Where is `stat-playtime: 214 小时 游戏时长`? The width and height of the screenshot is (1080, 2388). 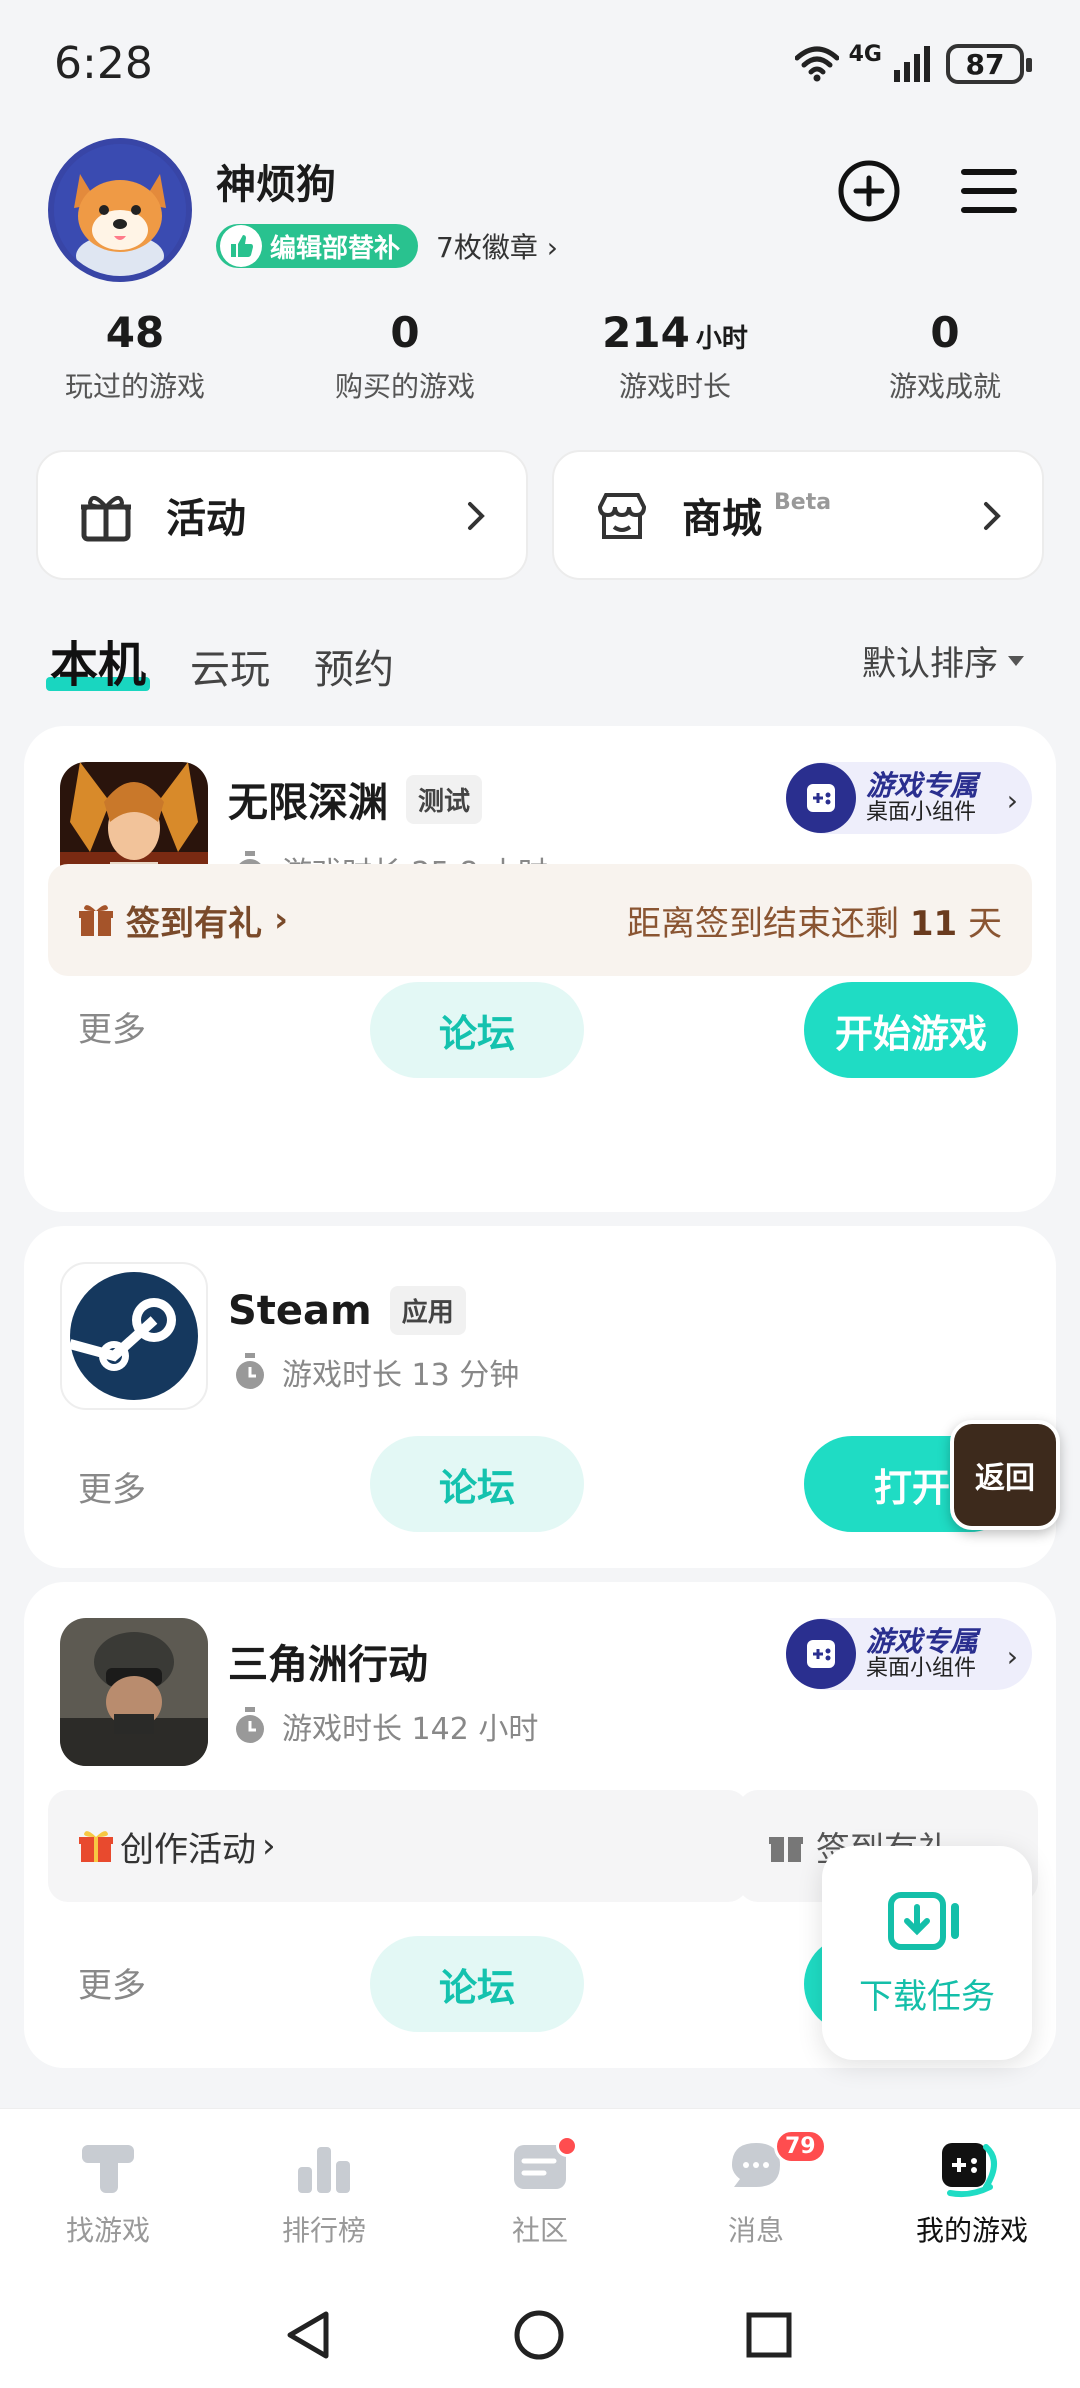
stat-playtime: 214 小时 游戏时长 is located at coordinates (675, 356).